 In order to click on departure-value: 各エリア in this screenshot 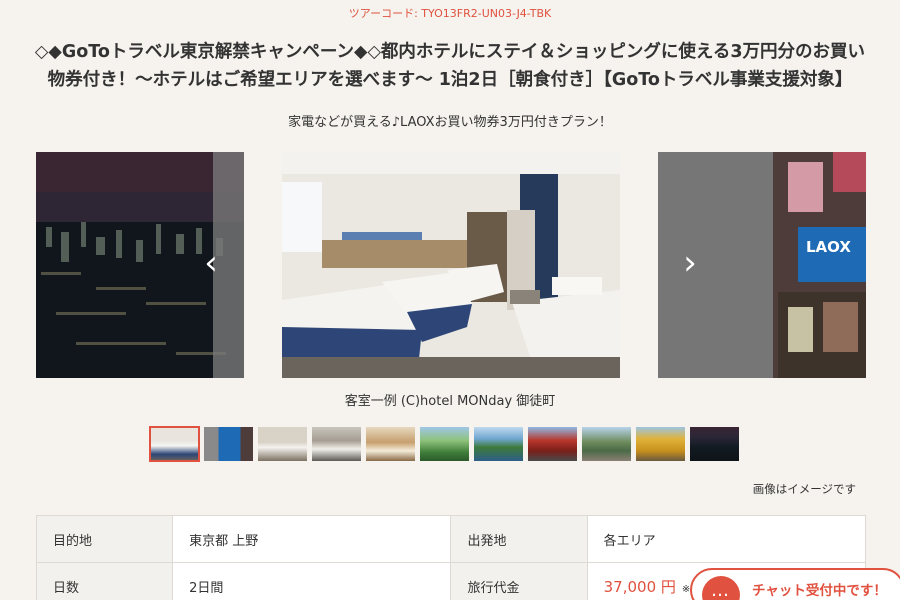, I will do `click(726, 539)`.